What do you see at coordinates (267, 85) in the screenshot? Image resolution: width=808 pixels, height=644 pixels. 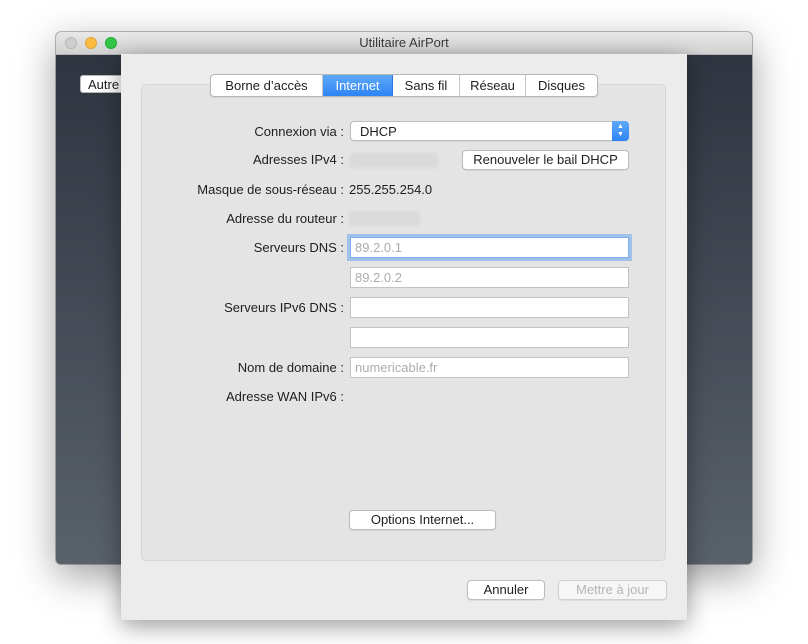 I see `tab-borne-acces: Borne d’accès` at bounding box center [267, 85].